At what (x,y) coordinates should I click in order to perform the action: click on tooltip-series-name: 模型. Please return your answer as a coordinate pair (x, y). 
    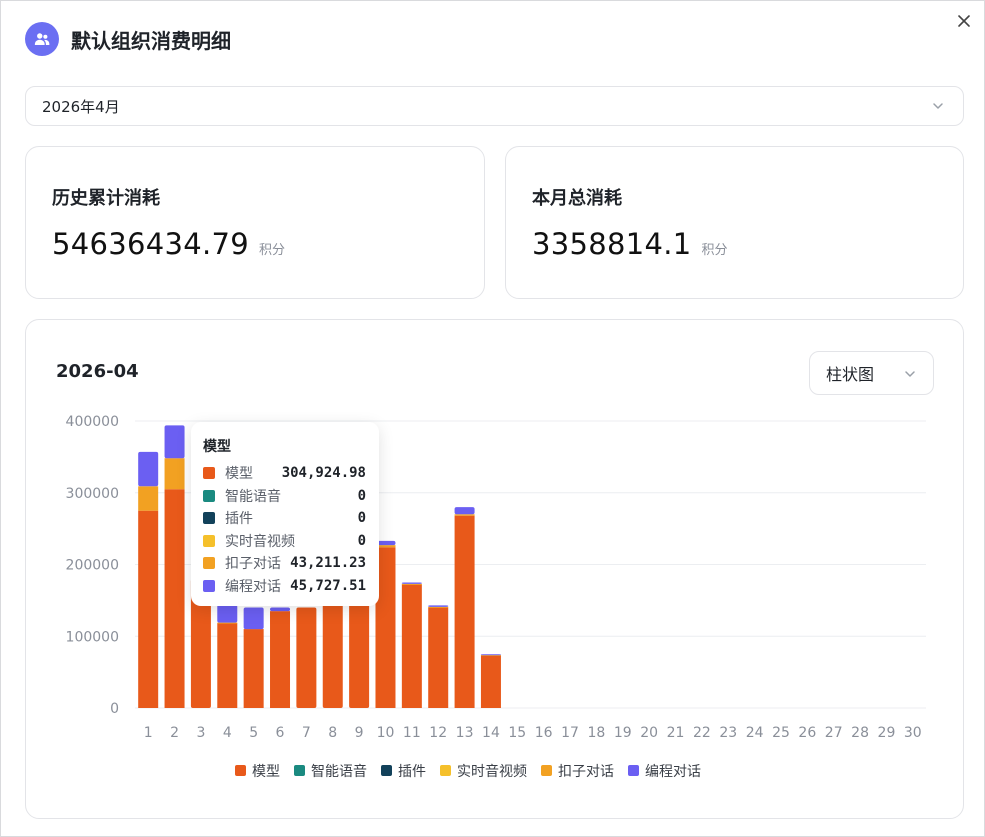
    Looking at the image, I should click on (239, 474).